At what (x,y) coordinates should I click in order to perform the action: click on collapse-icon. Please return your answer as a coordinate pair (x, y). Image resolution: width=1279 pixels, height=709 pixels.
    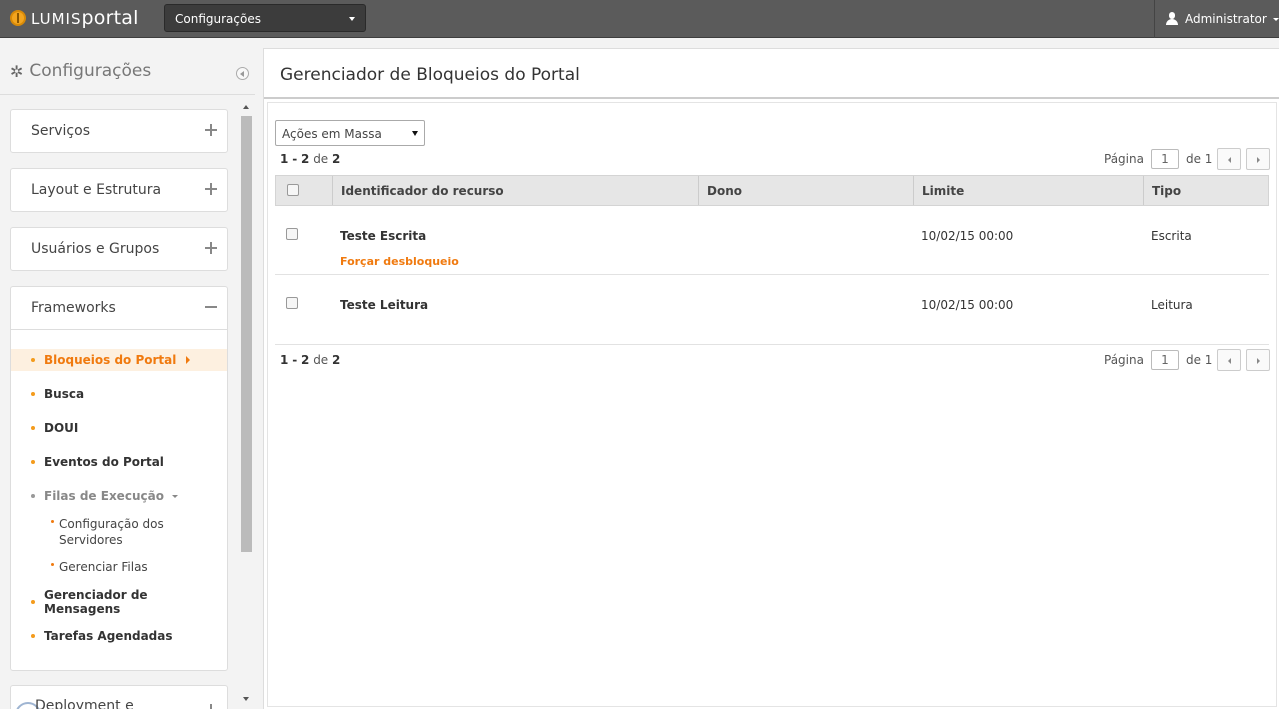
    Looking at the image, I should click on (211, 307).